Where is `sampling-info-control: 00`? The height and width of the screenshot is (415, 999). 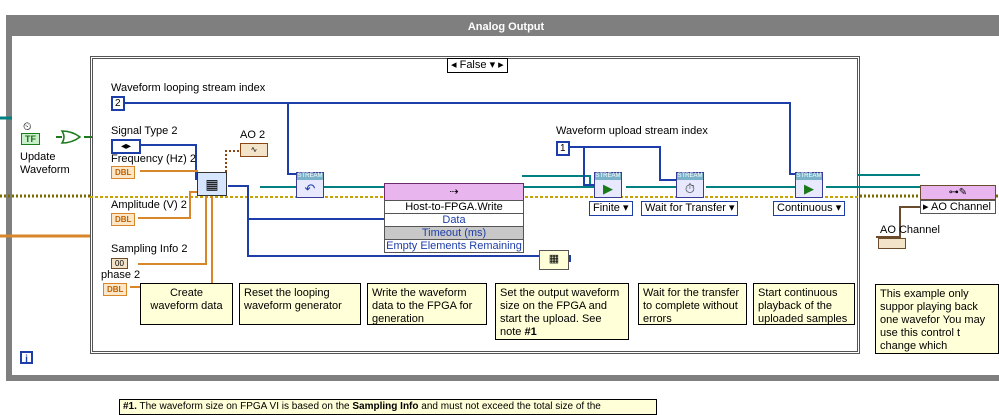 sampling-info-control: 00 is located at coordinates (119, 263).